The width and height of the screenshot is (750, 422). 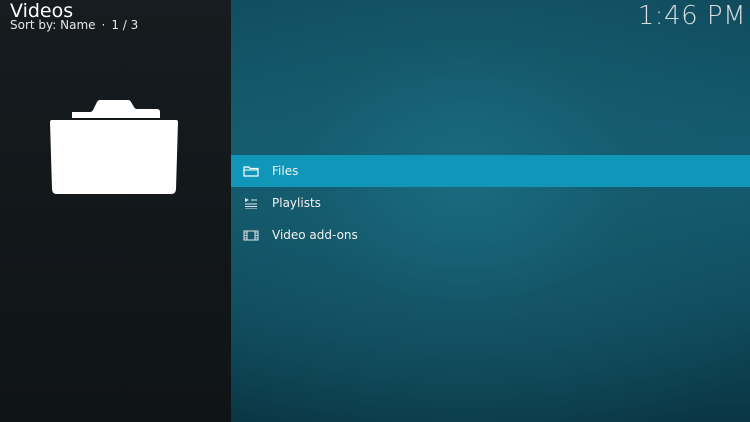 I want to click on menu-item-video-addons: Video add-ons, so click(x=490, y=235).